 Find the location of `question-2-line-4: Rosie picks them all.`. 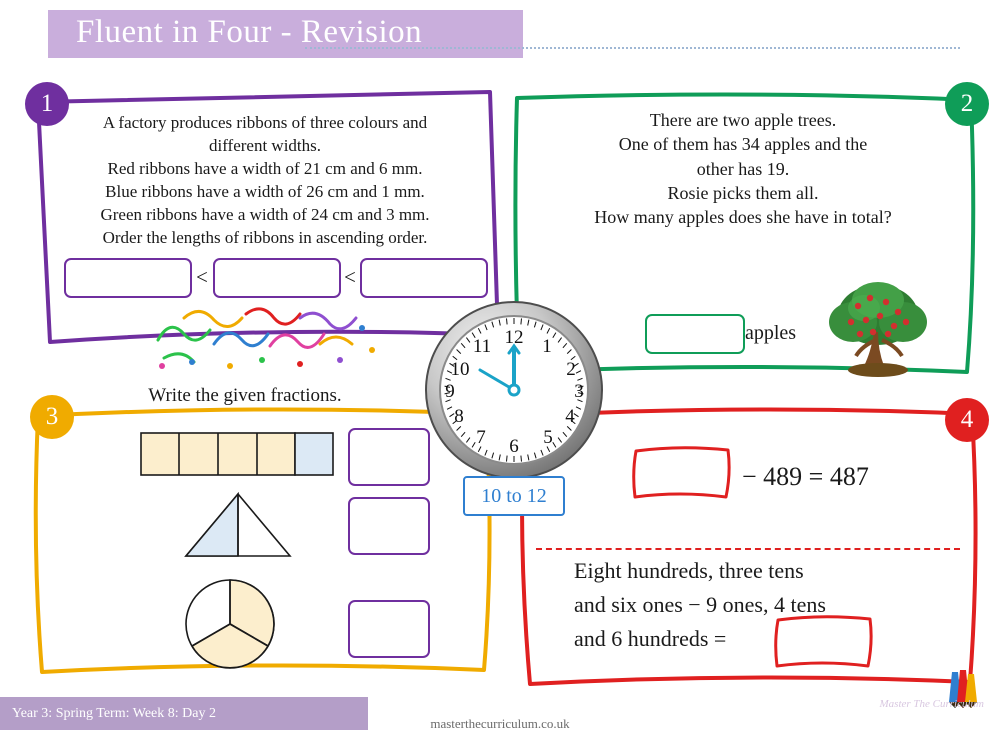

question-2-line-4: Rosie picks them all. is located at coordinates (743, 192).